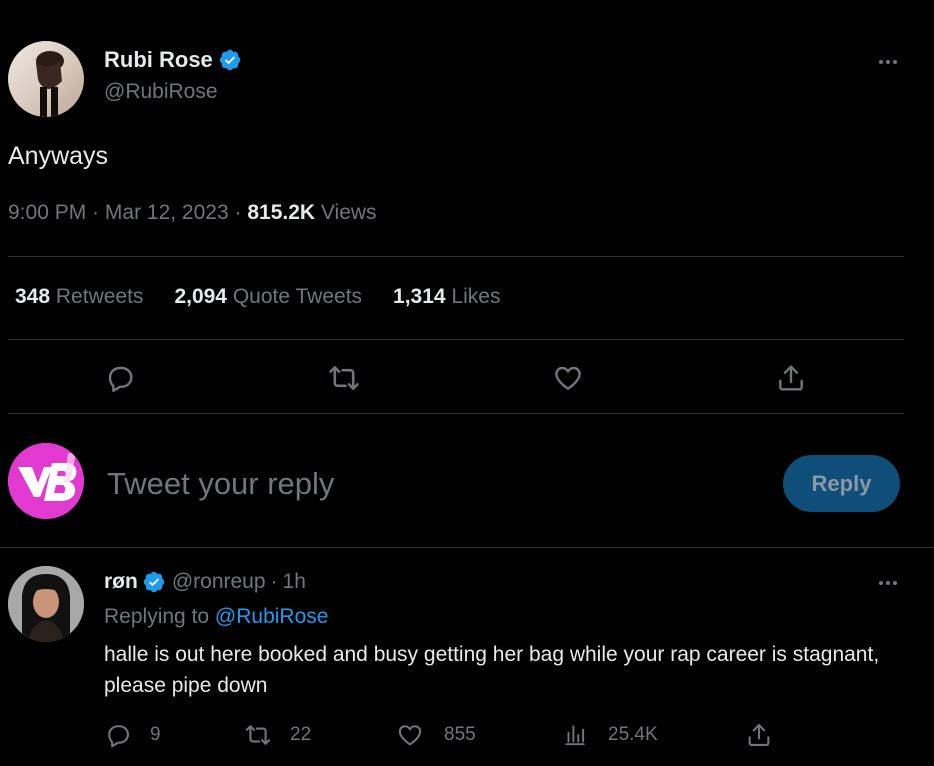 This screenshot has width=934, height=766. What do you see at coordinates (121, 582) in the screenshot?
I see `reply-author-name: røn` at bounding box center [121, 582].